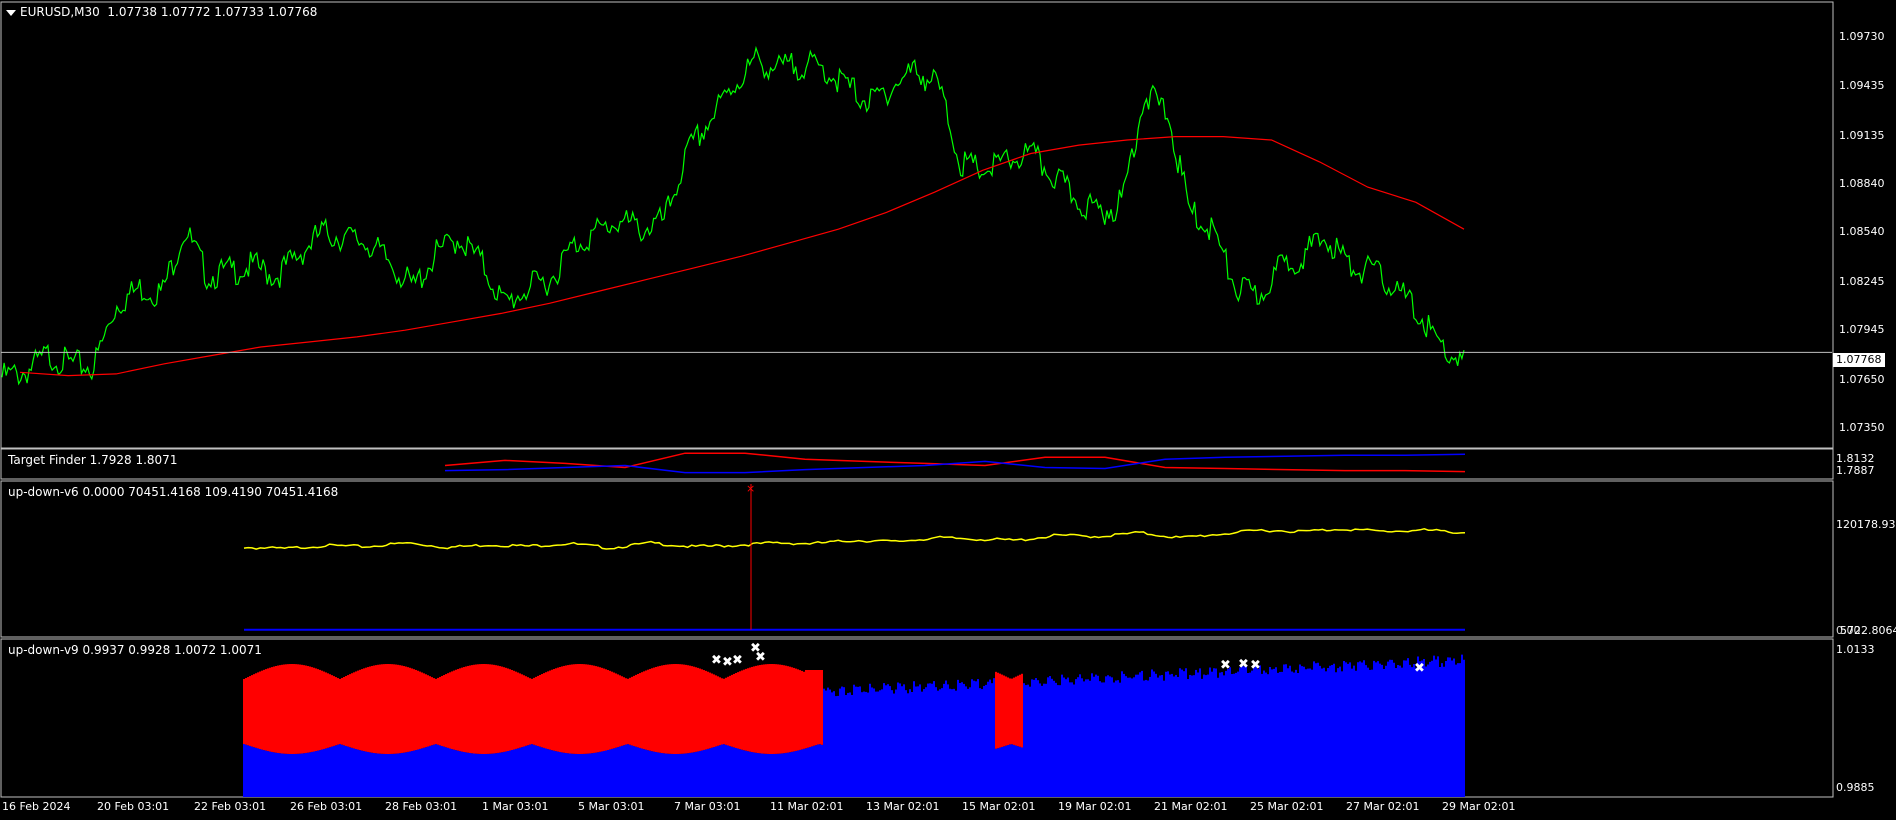 The width and height of the screenshot is (1896, 820). Describe the element at coordinates (707, 806) in the screenshot. I see `time-tick: 7 Mar 03:01` at that location.